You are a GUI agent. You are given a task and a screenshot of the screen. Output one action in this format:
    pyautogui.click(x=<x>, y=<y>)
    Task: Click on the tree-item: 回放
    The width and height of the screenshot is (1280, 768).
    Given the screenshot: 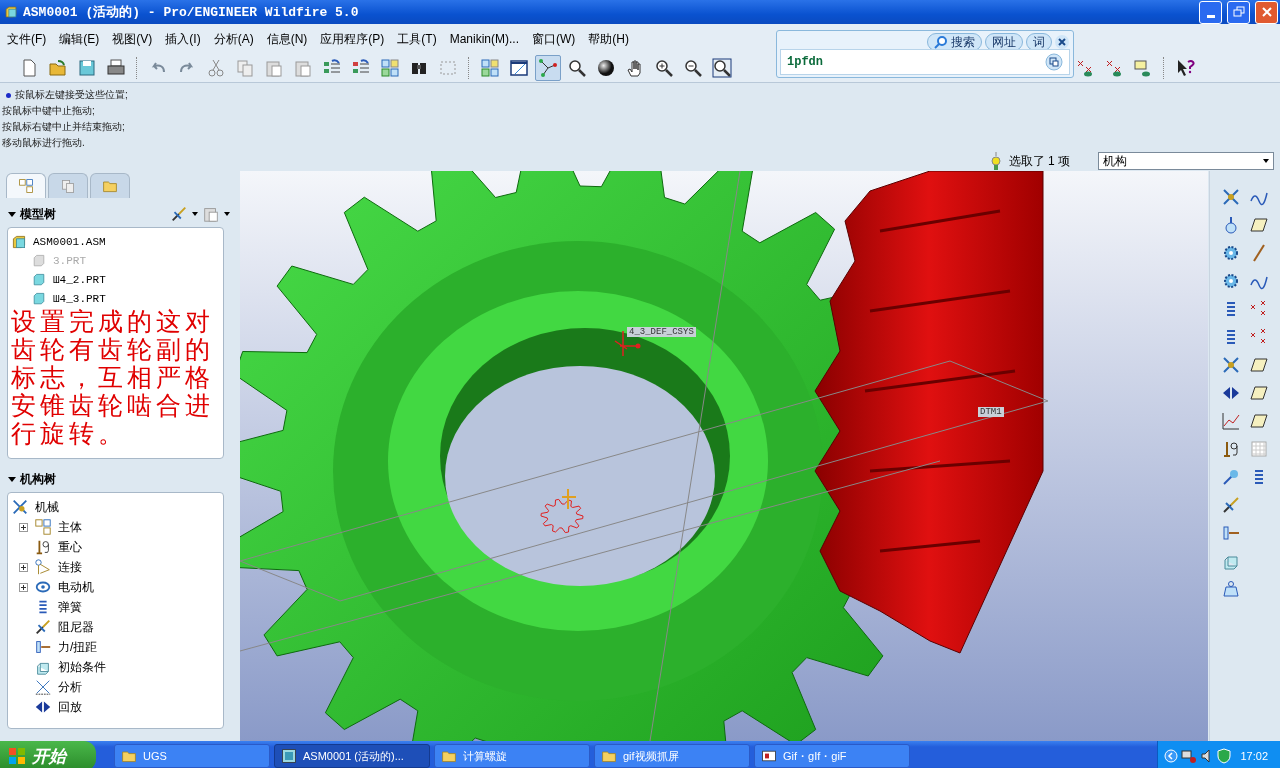 What is the action you would take?
    pyautogui.click(x=70, y=707)
    